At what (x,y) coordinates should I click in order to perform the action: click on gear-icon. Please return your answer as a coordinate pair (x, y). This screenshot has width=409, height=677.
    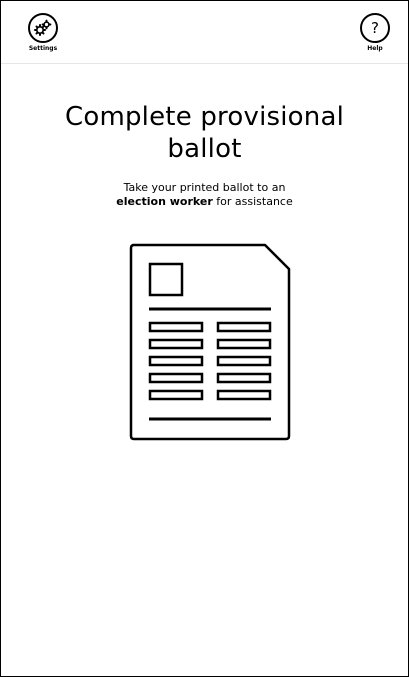
    Looking at the image, I should click on (43, 27).